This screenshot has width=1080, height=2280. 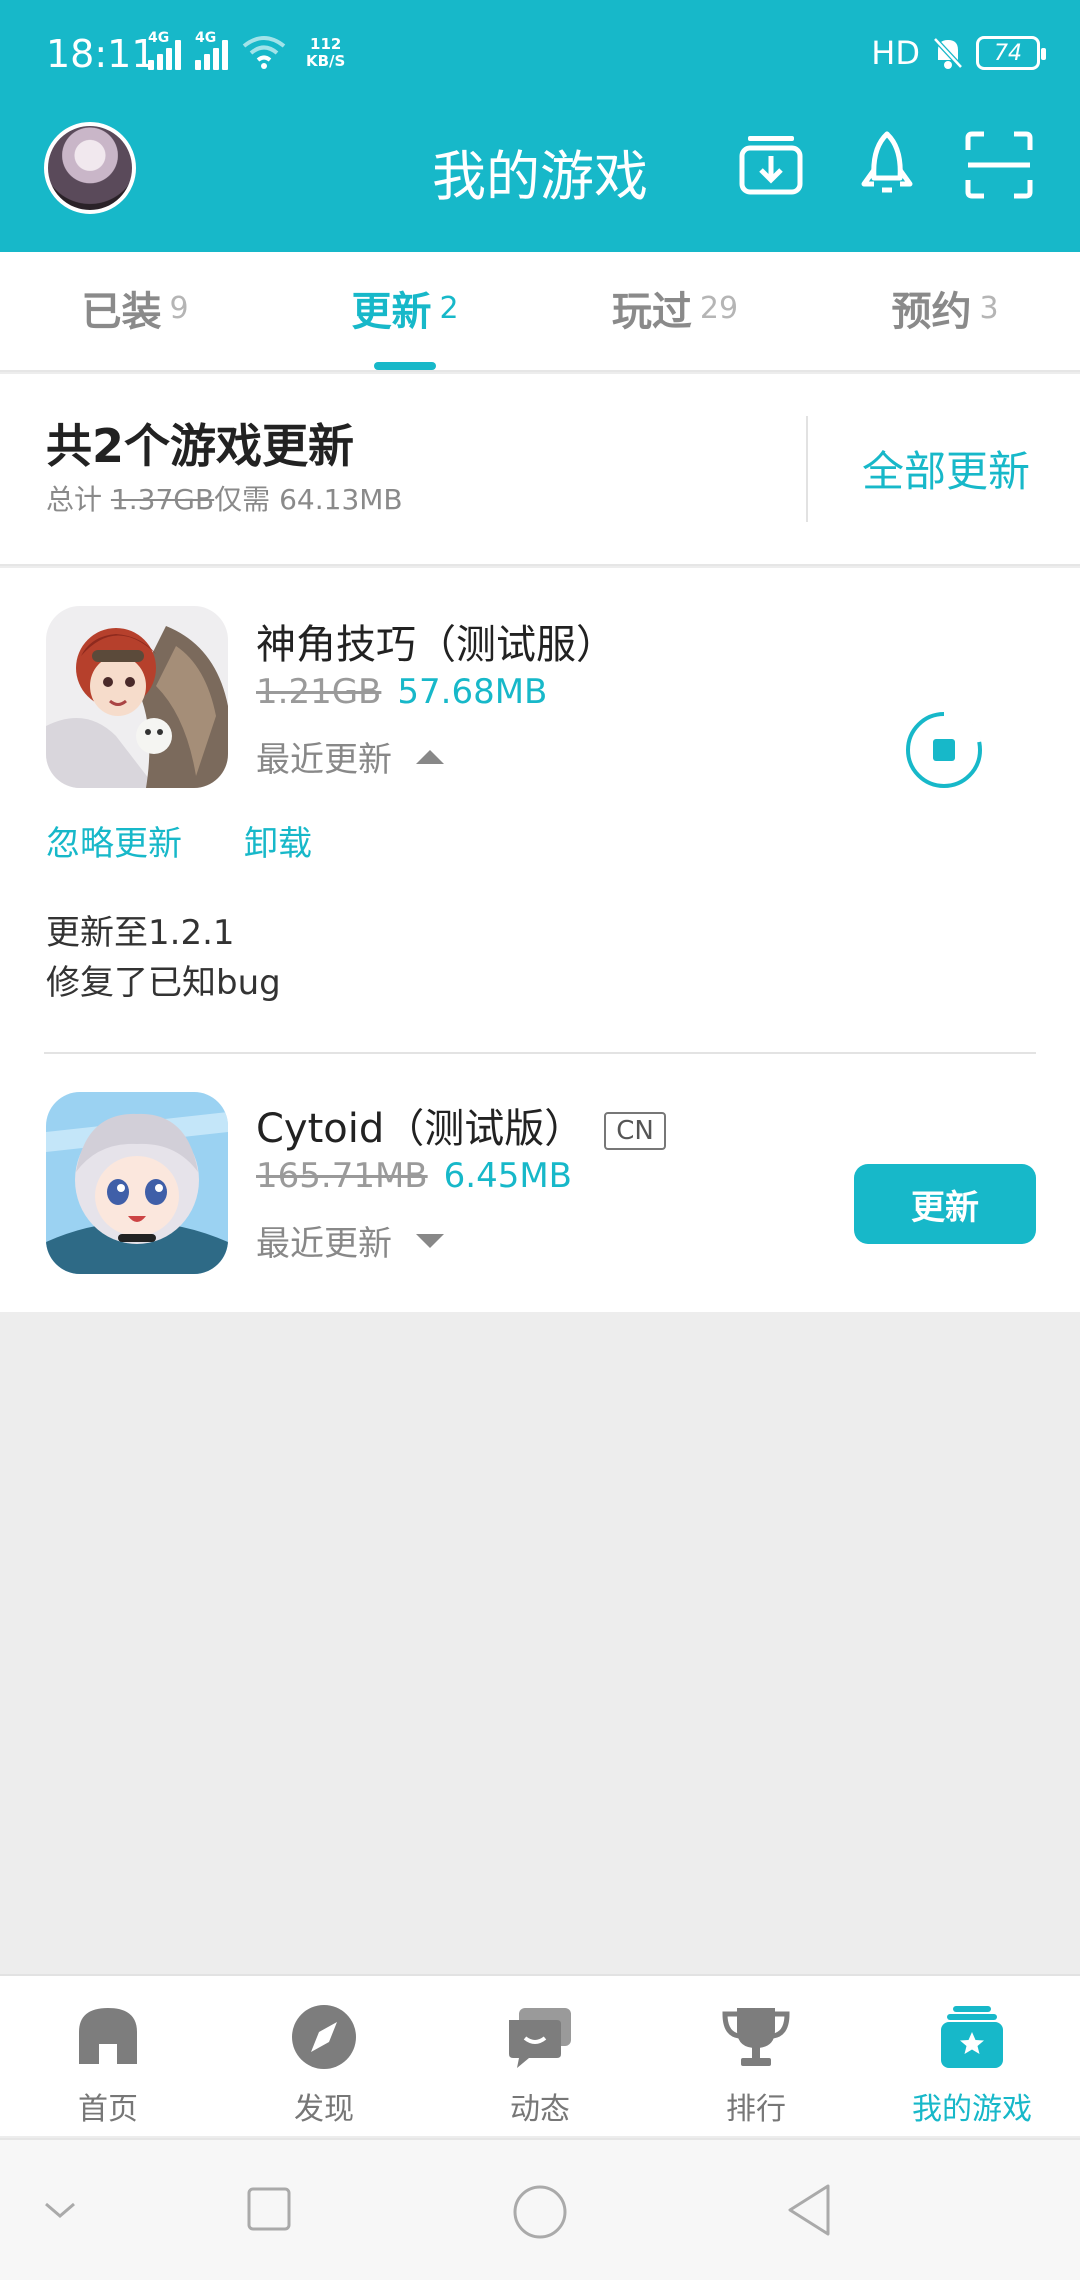 What do you see at coordinates (430, 756) in the screenshot?
I see `collapse-arrow-icon` at bounding box center [430, 756].